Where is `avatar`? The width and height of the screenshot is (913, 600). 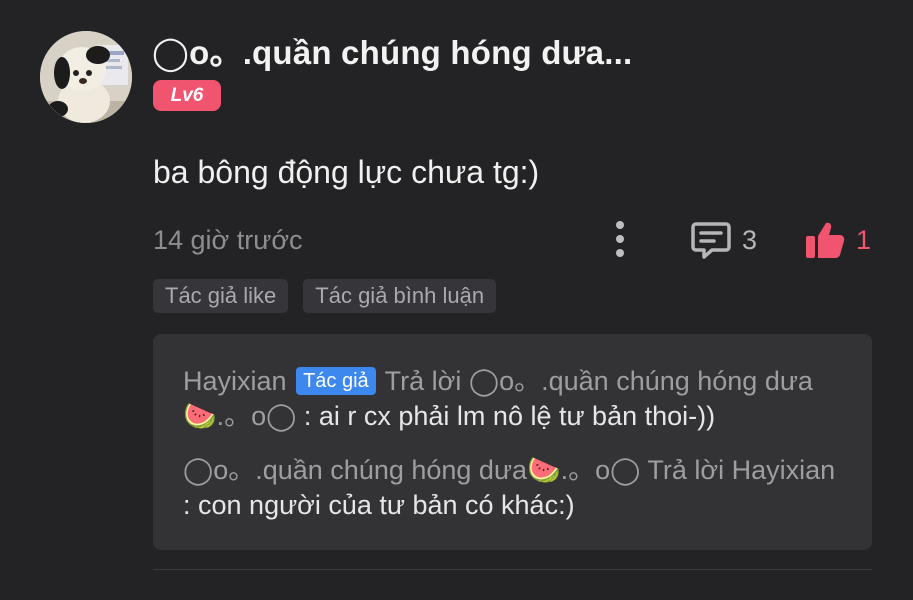
avatar is located at coordinates (86, 77).